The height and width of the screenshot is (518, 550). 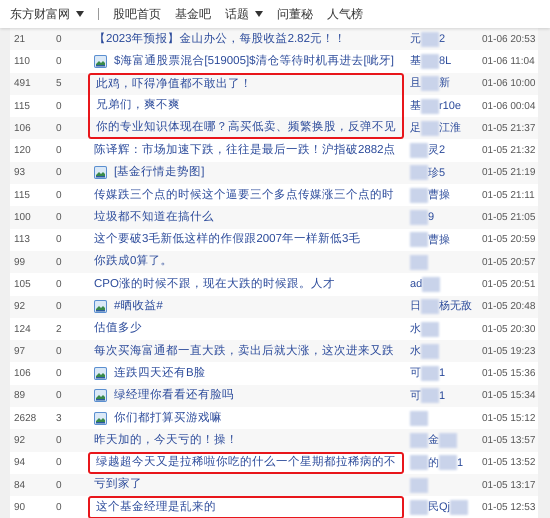 I want to click on read-count: 100, so click(x=22, y=218).